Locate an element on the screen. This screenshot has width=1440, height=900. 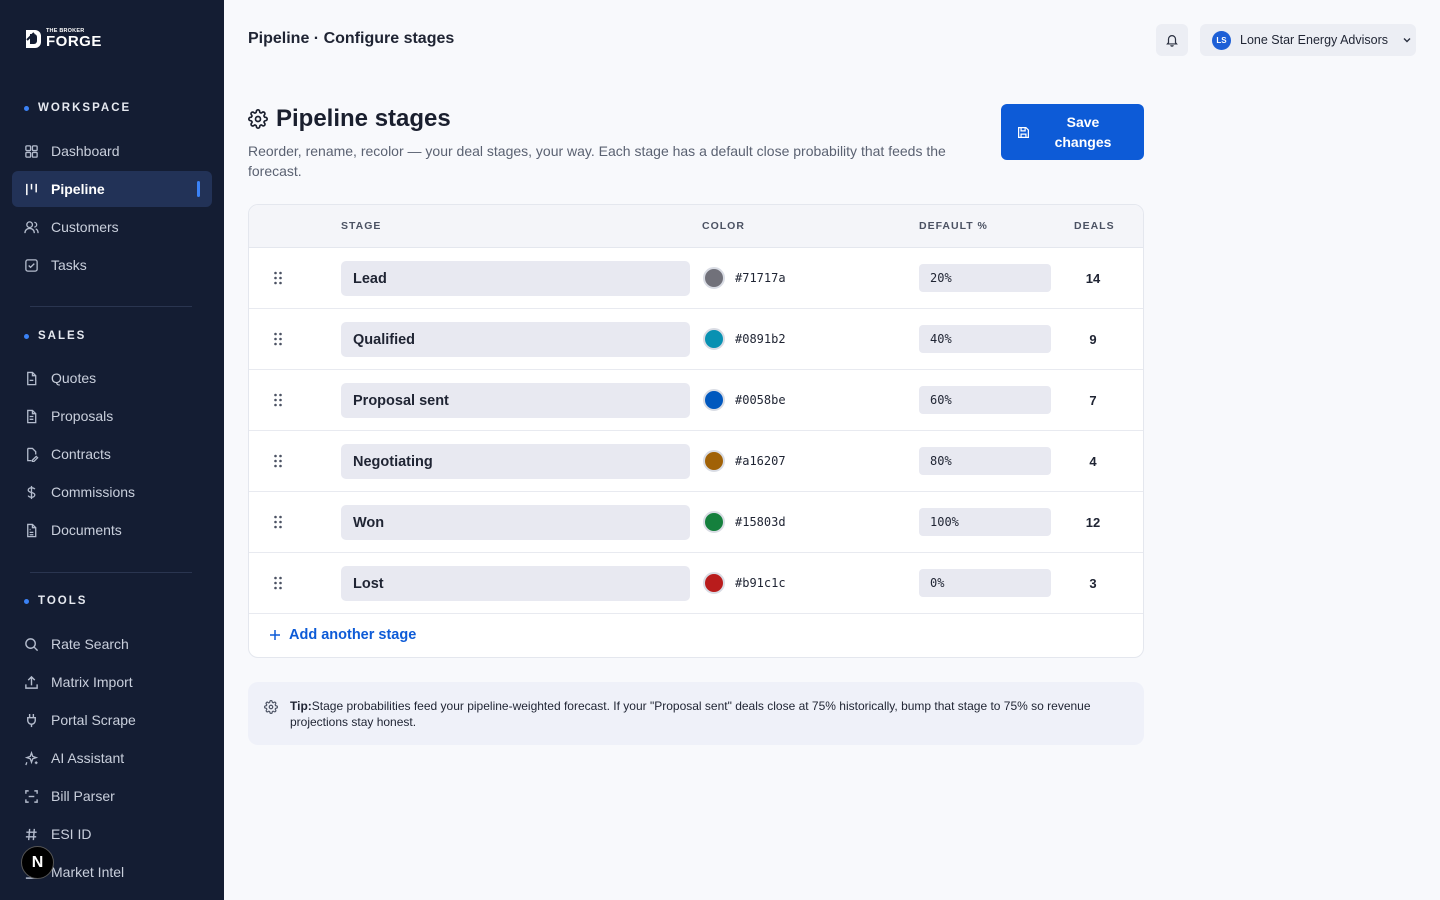
color-hex: #71717a is located at coordinates (760, 278).